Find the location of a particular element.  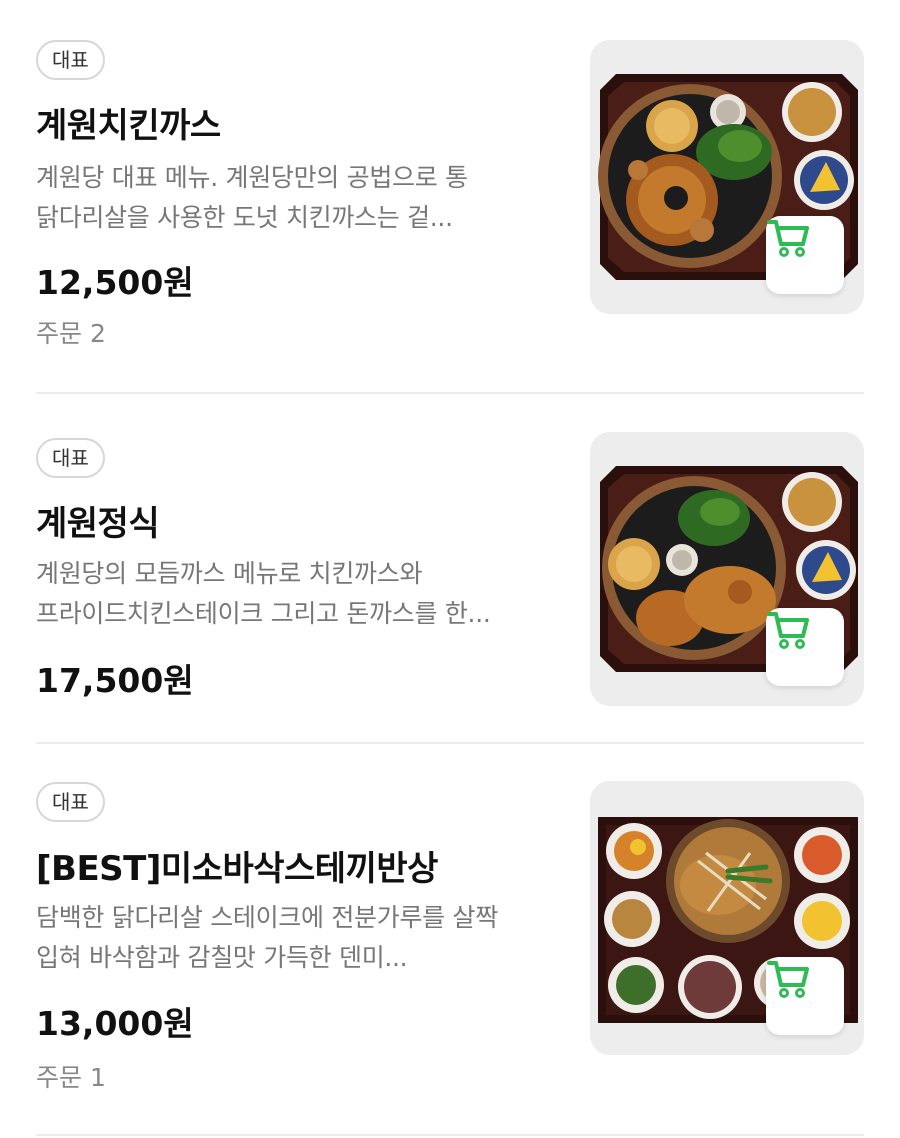

menu-item-price: 17,500원 is located at coordinates (115, 680).